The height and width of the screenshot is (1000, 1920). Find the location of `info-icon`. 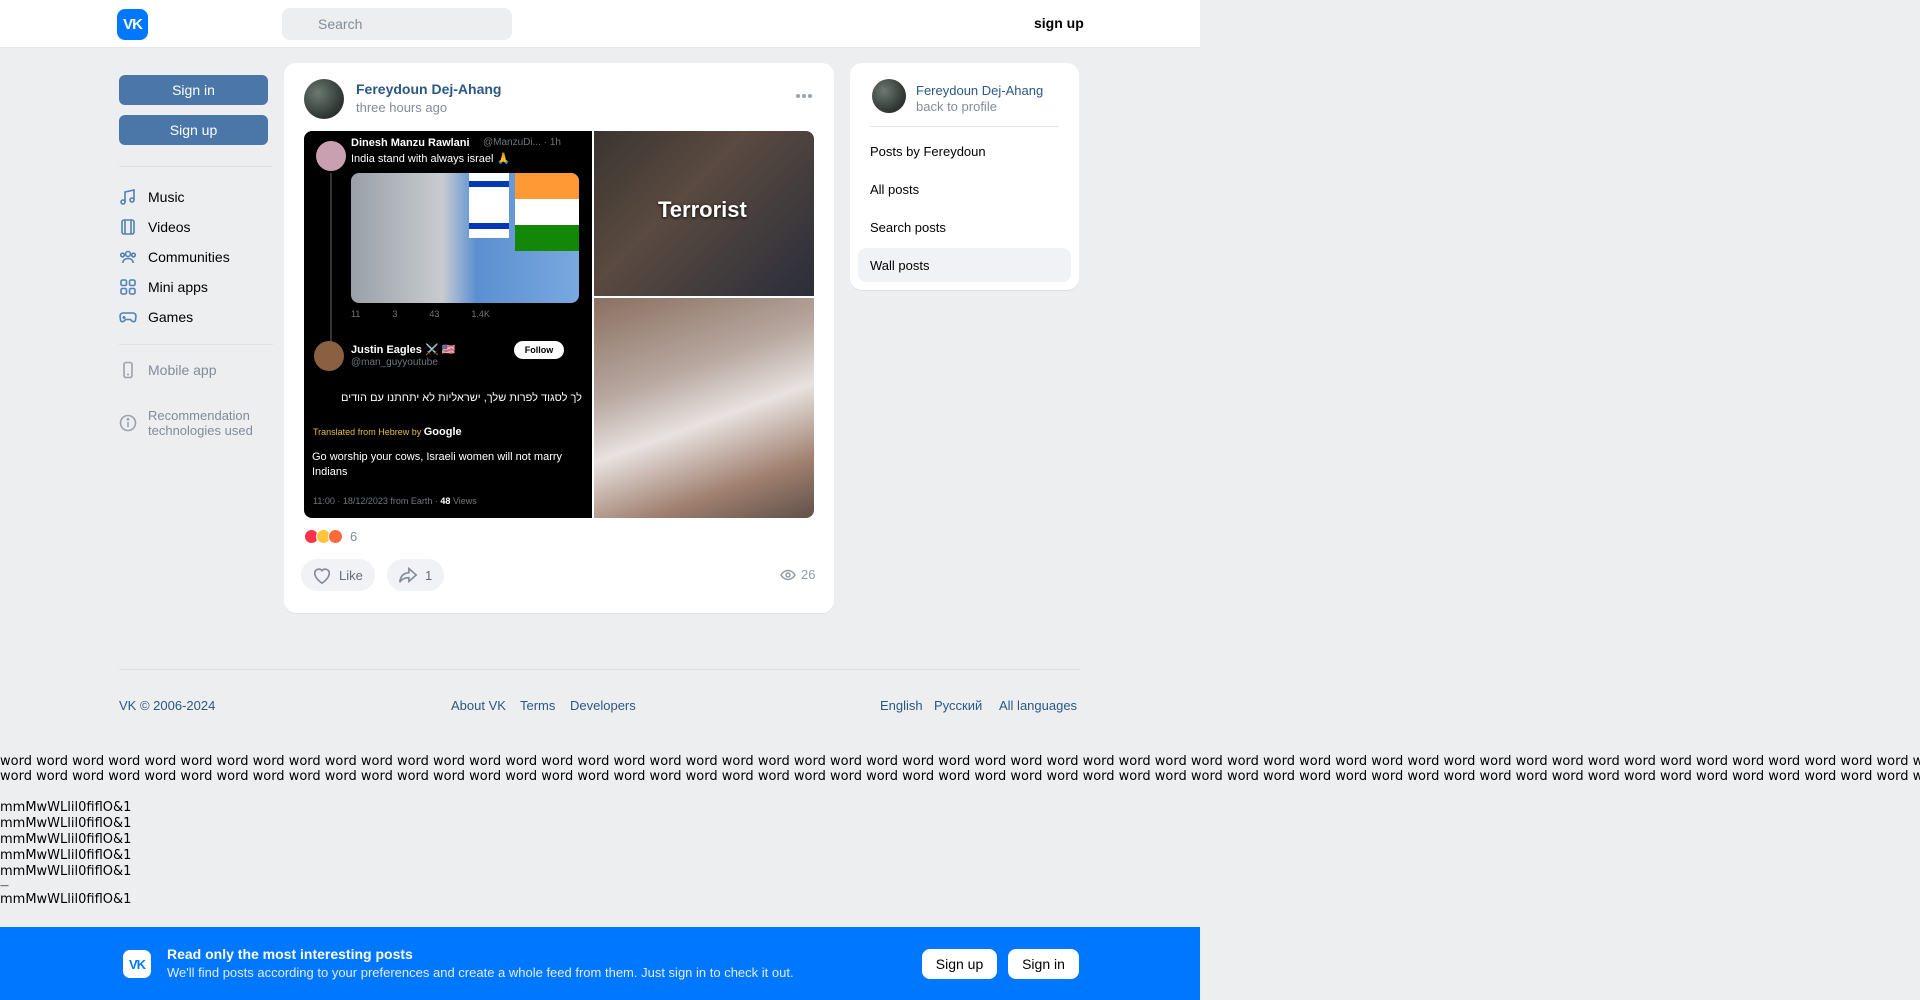

info-icon is located at coordinates (128, 423).